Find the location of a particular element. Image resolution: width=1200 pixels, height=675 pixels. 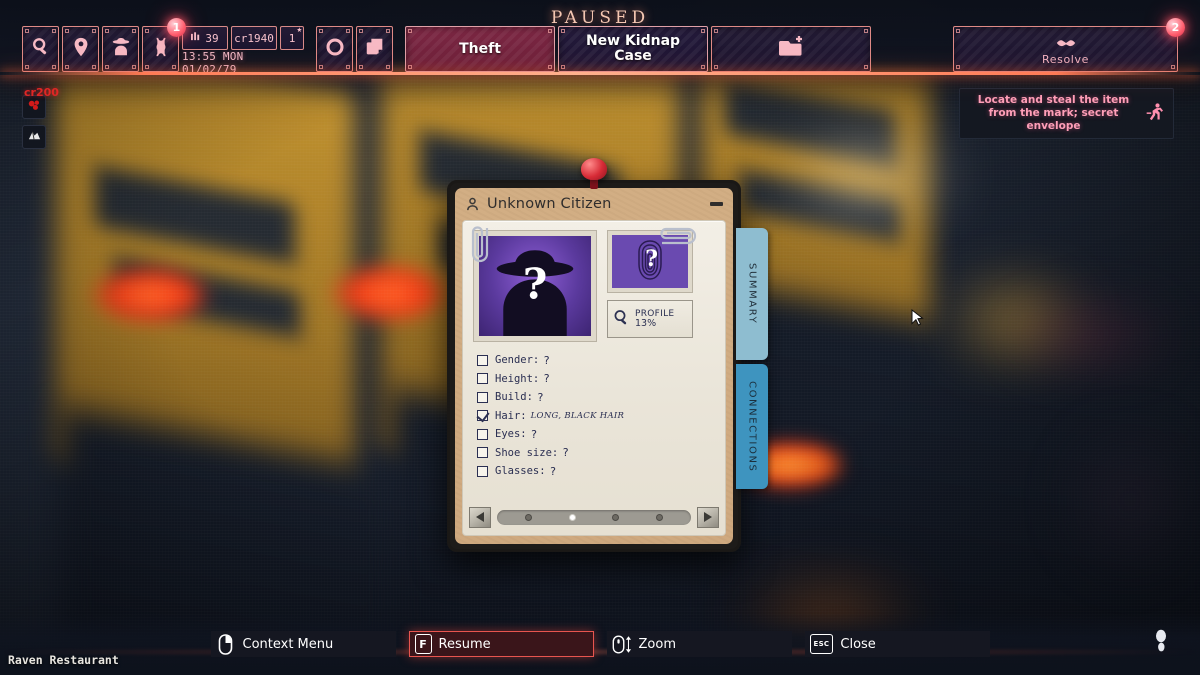

search-icon-button is located at coordinates (40, 49).